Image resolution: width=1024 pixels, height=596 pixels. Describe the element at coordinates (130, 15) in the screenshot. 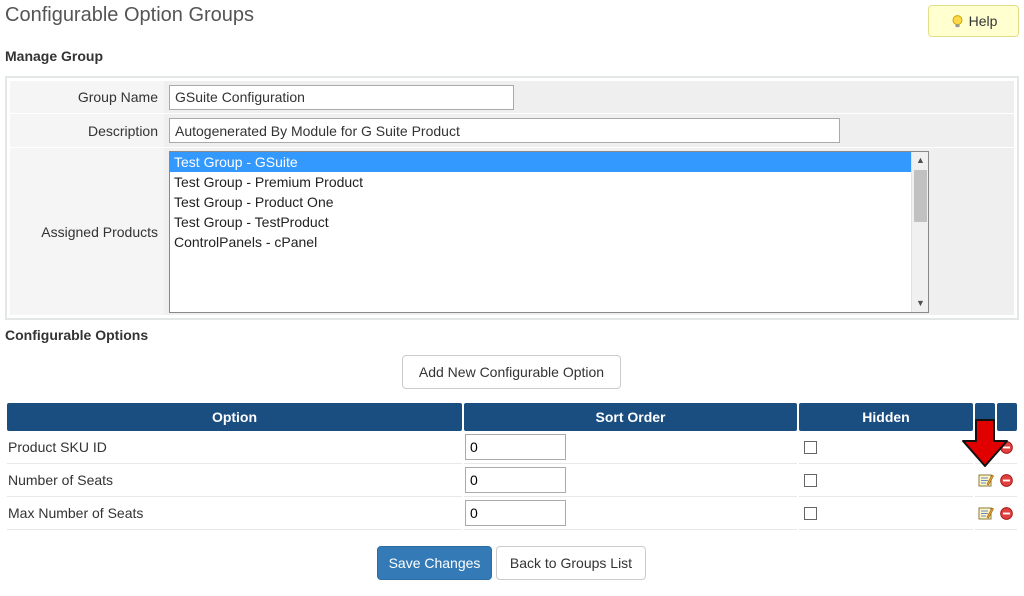

I see `page-title: Configurable Option Groups` at that location.